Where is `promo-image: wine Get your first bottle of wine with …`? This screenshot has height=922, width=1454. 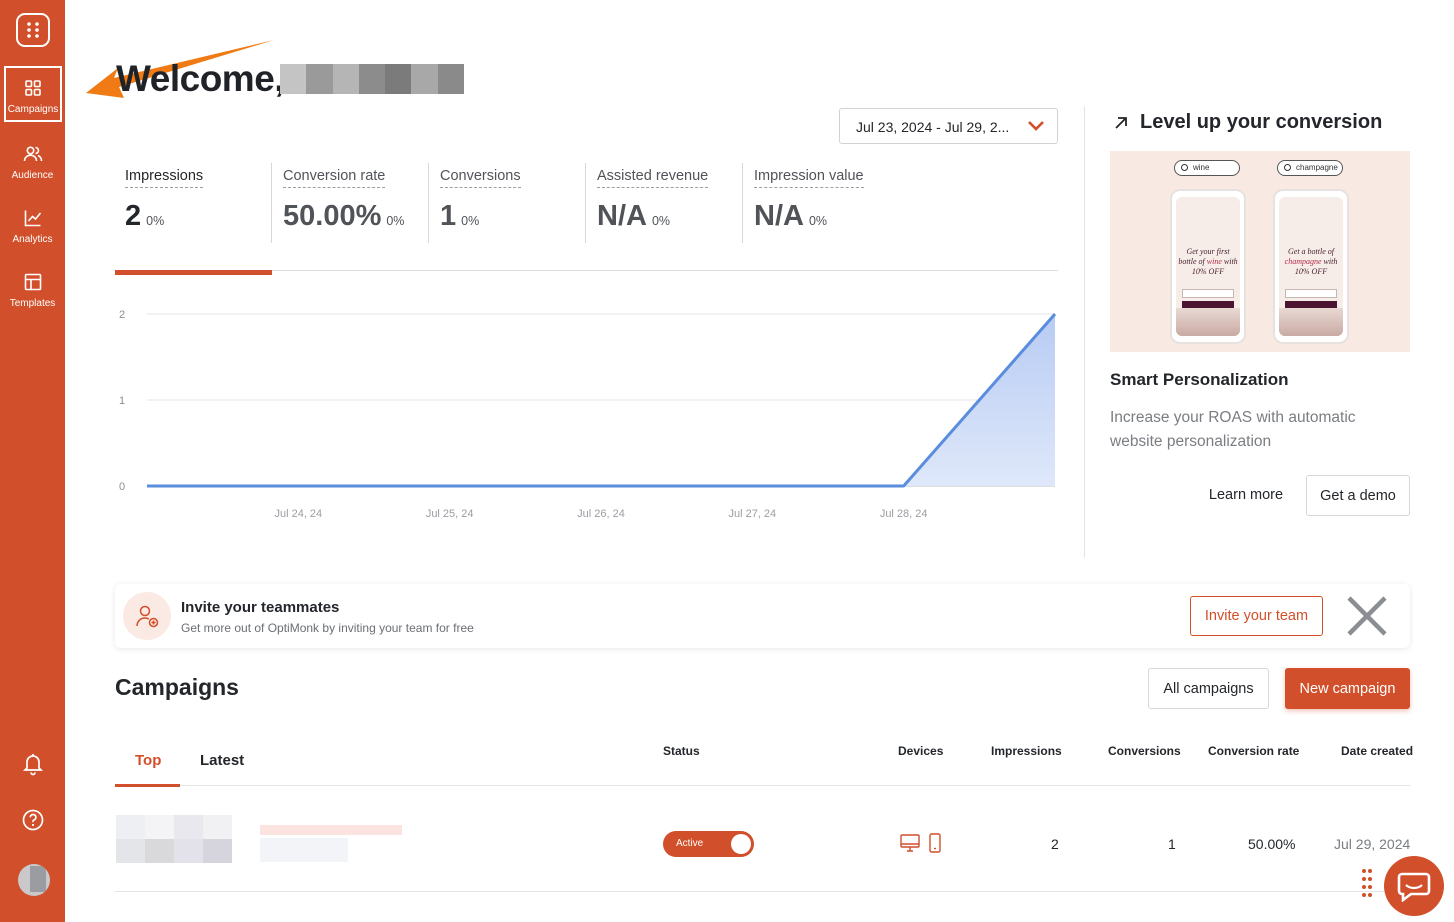 promo-image: wine Get your first bottle of wine with … is located at coordinates (1260, 251).